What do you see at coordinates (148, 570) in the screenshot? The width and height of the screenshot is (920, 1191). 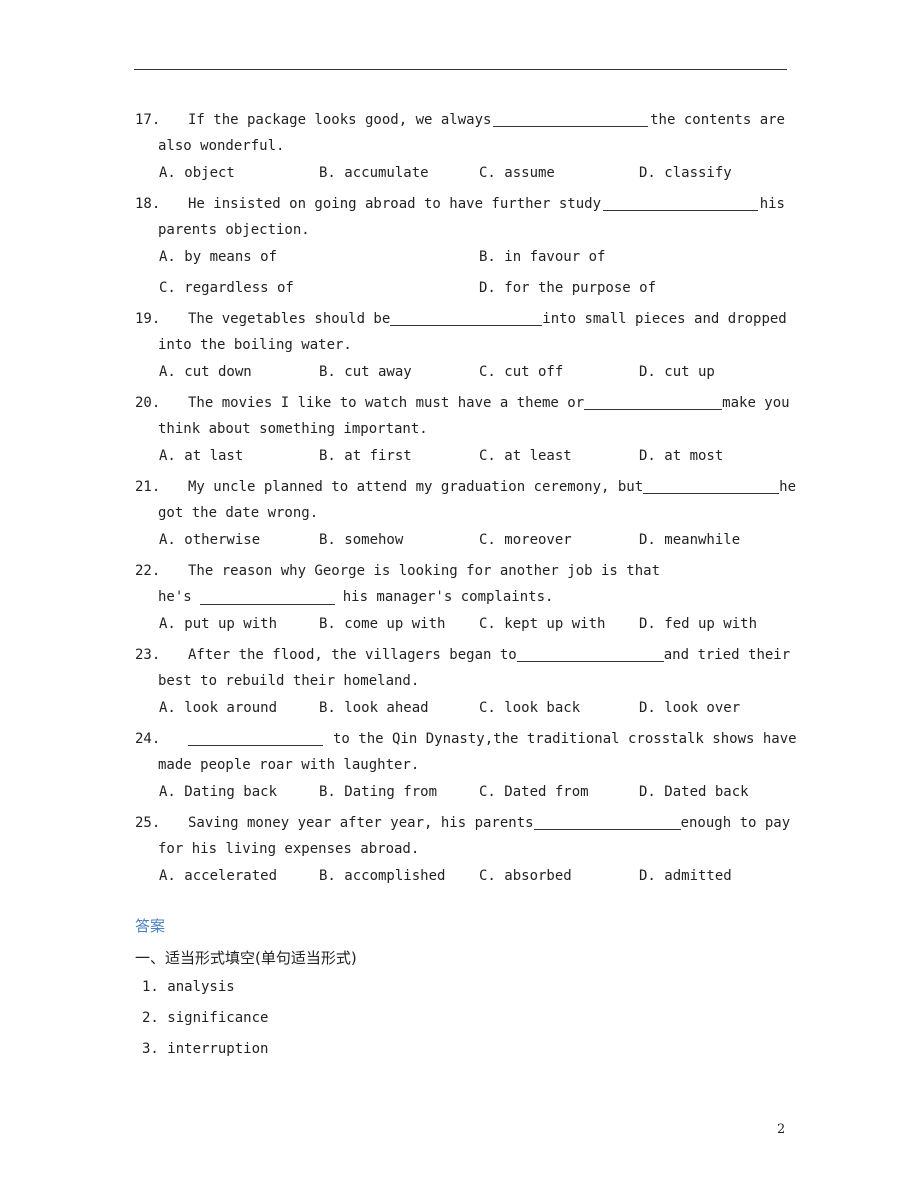 I see `question-number: 22.` at bounding box center [148, 570].